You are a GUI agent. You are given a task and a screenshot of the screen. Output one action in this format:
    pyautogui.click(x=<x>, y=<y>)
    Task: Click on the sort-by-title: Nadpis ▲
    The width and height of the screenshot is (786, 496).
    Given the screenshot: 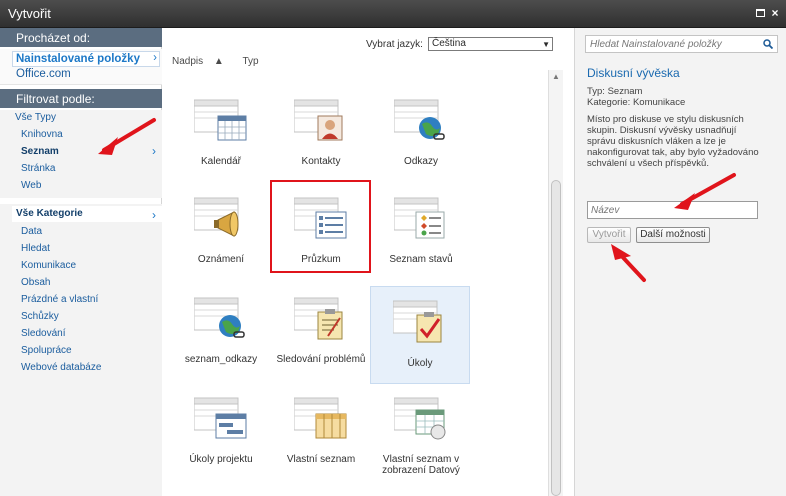 What is the action you would take?
    pyautogui.click(x=202, y=61)
    